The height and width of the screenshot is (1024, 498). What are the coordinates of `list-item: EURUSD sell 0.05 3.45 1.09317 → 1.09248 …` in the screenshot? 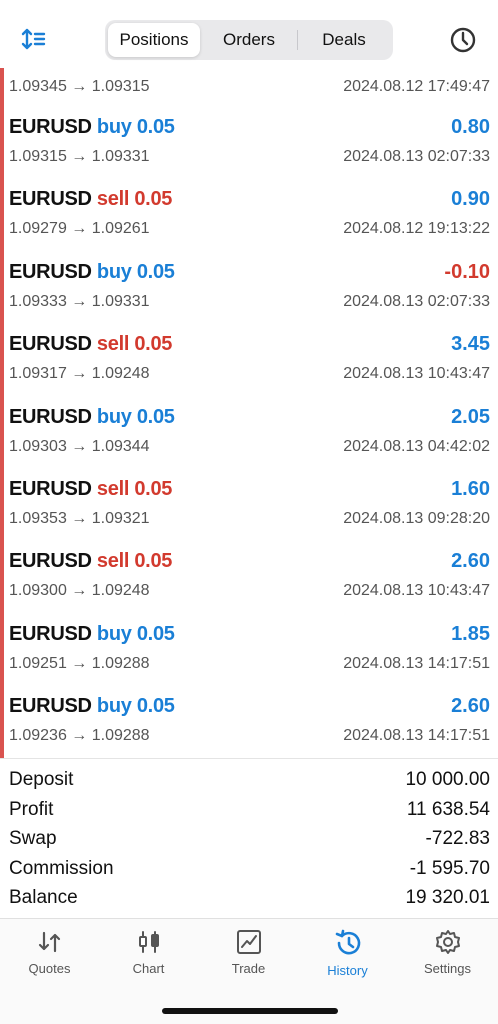 It's located at (249, 359).